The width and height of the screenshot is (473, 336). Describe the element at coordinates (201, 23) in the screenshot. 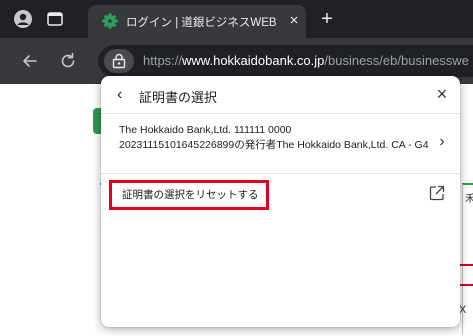

I see `tab-title: ログイン | 道銀ビジネスWEBサービス |` at that location.